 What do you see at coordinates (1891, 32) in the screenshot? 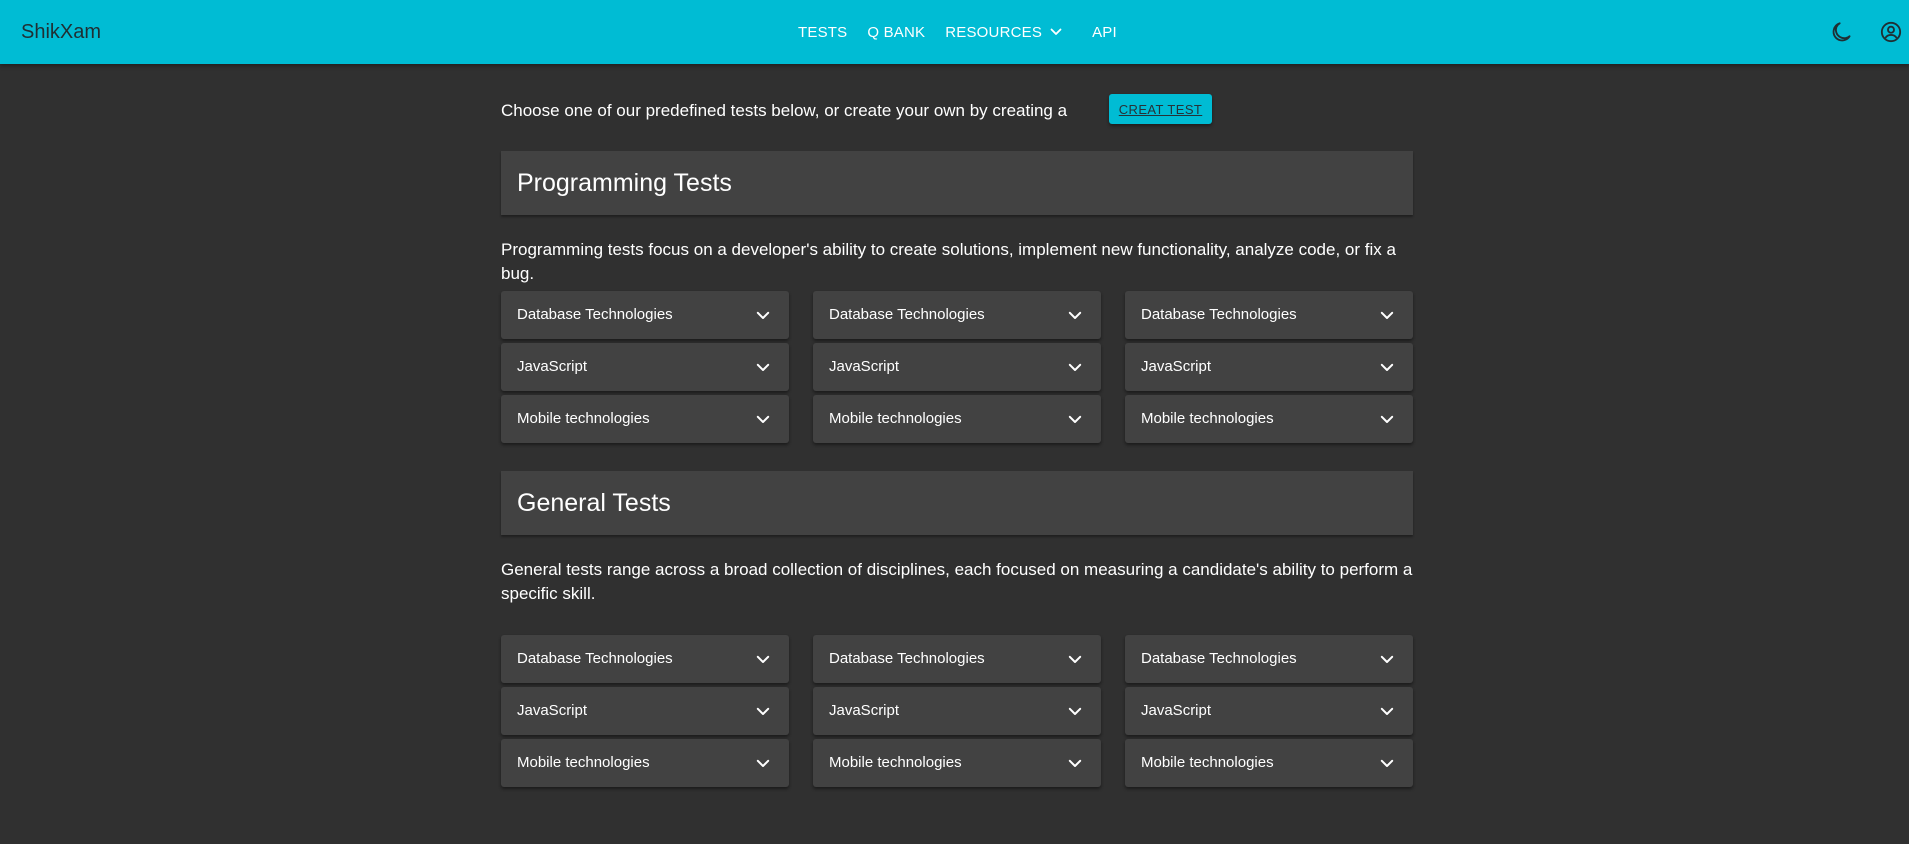
I see `account-circle-icon` at bounding box center [1891, 32].